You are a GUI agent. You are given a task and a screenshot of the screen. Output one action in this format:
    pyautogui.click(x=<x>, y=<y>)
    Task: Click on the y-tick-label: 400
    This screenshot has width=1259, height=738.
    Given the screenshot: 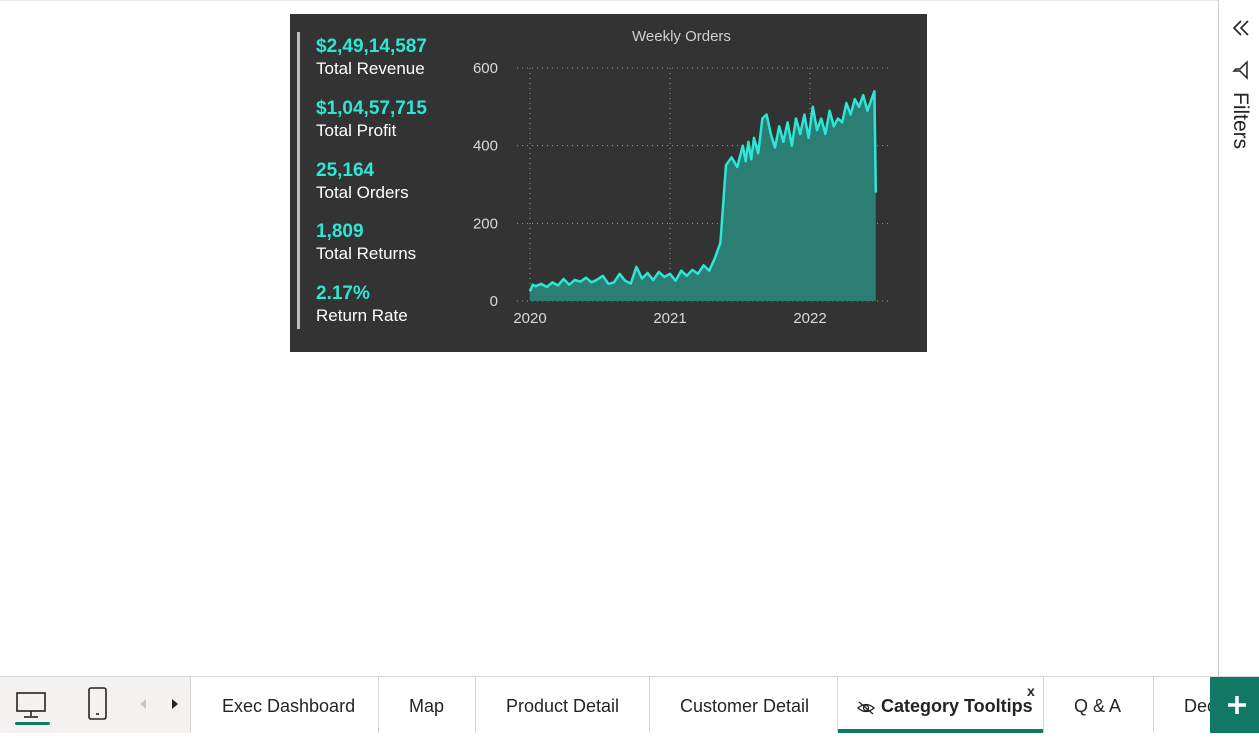 What is the action you would take?
    pyautogui.click(x=485, y=146)
    